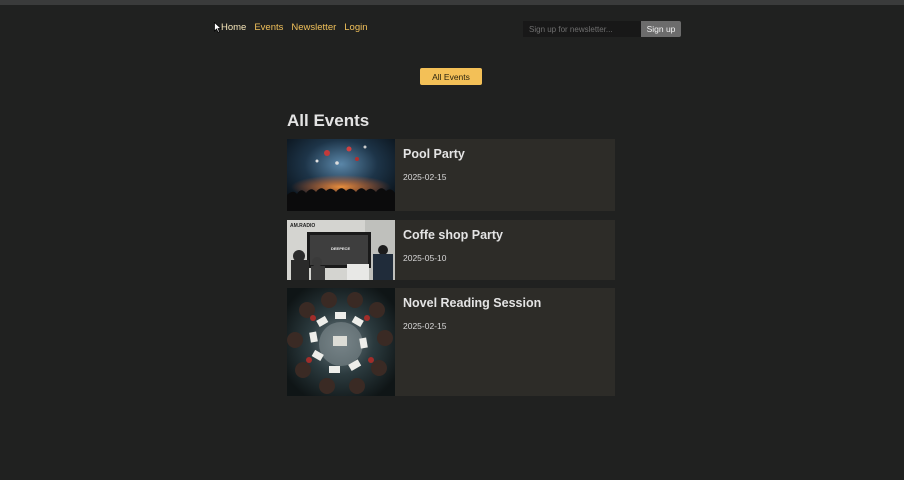 This screenshot has width=904, height=480. I want to click on event-title: Novel Reading Session, so click(472, 303).